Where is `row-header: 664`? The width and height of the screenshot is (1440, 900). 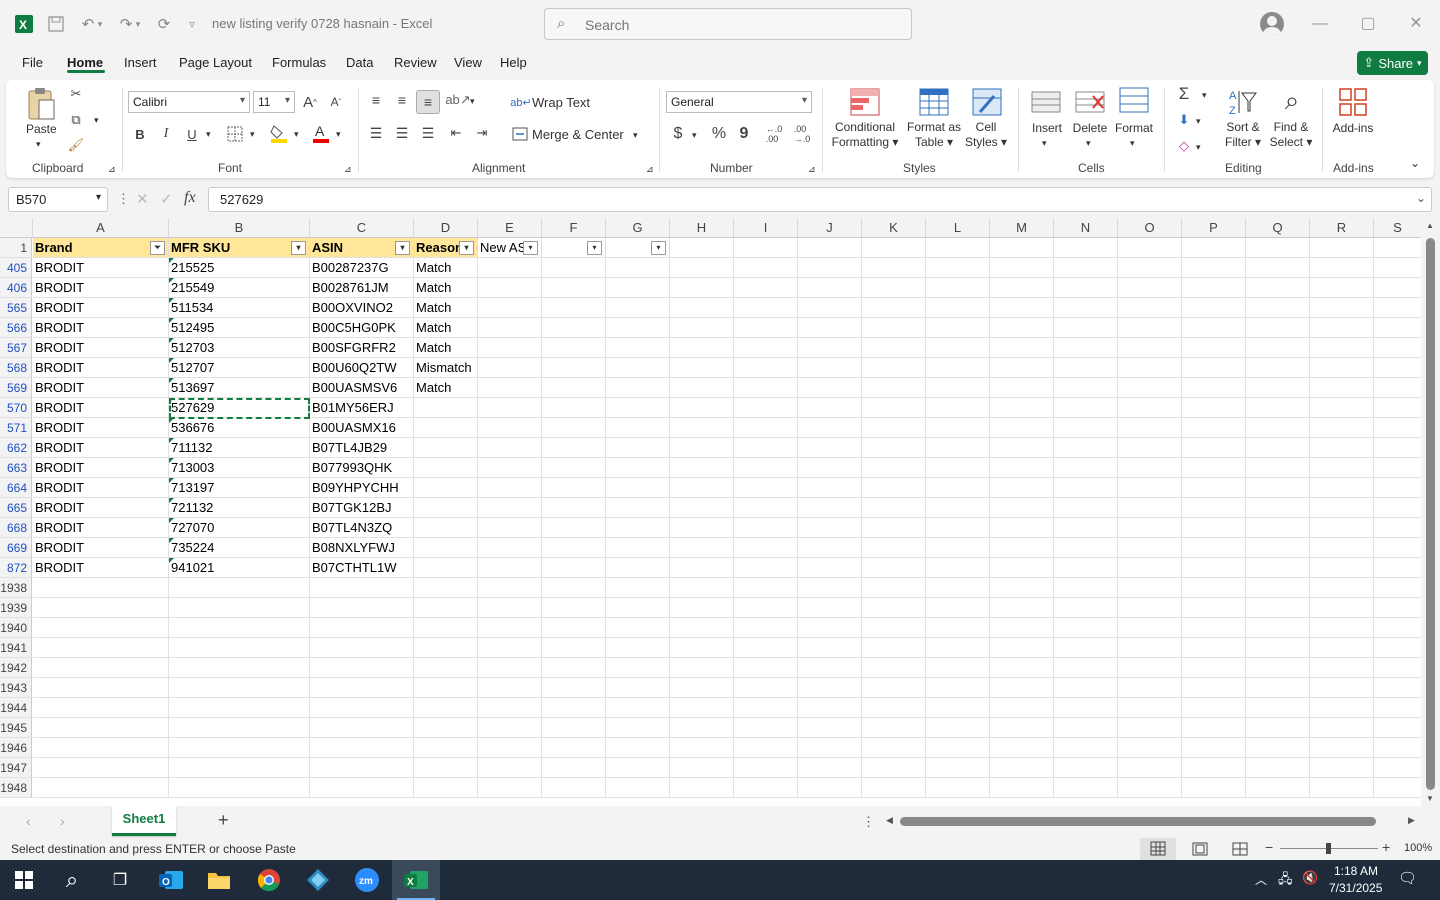
row-header: 664 is located at coordinates (16, 488).